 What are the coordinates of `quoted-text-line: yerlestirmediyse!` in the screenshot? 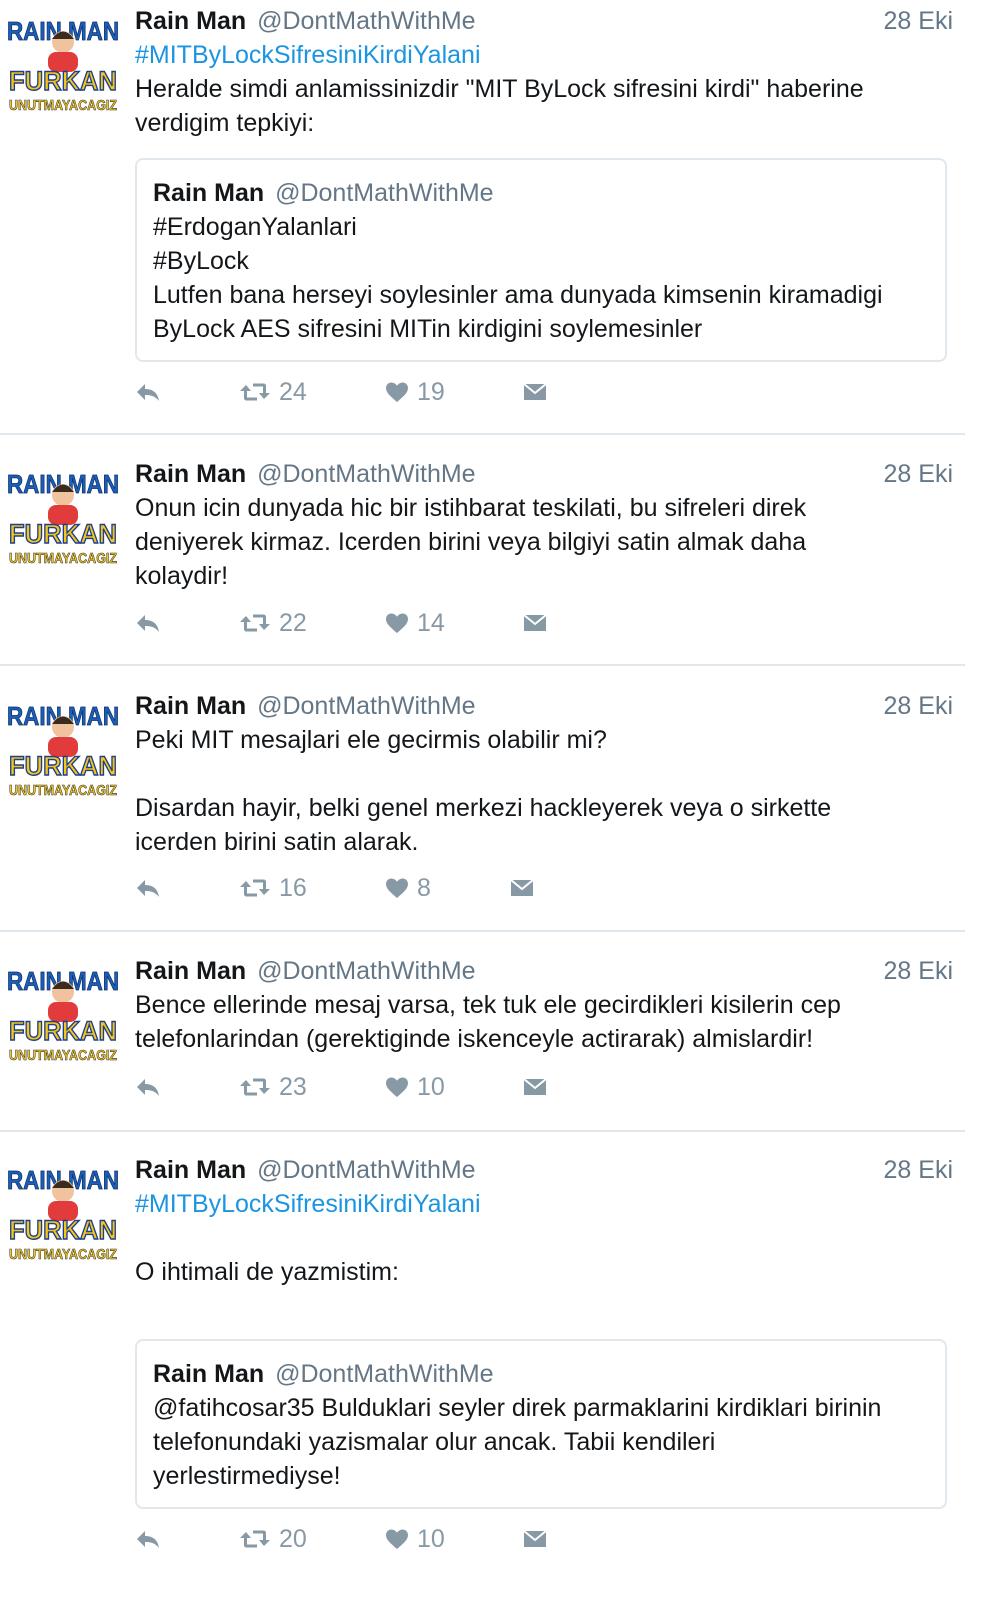 It's located at (247, 1476).